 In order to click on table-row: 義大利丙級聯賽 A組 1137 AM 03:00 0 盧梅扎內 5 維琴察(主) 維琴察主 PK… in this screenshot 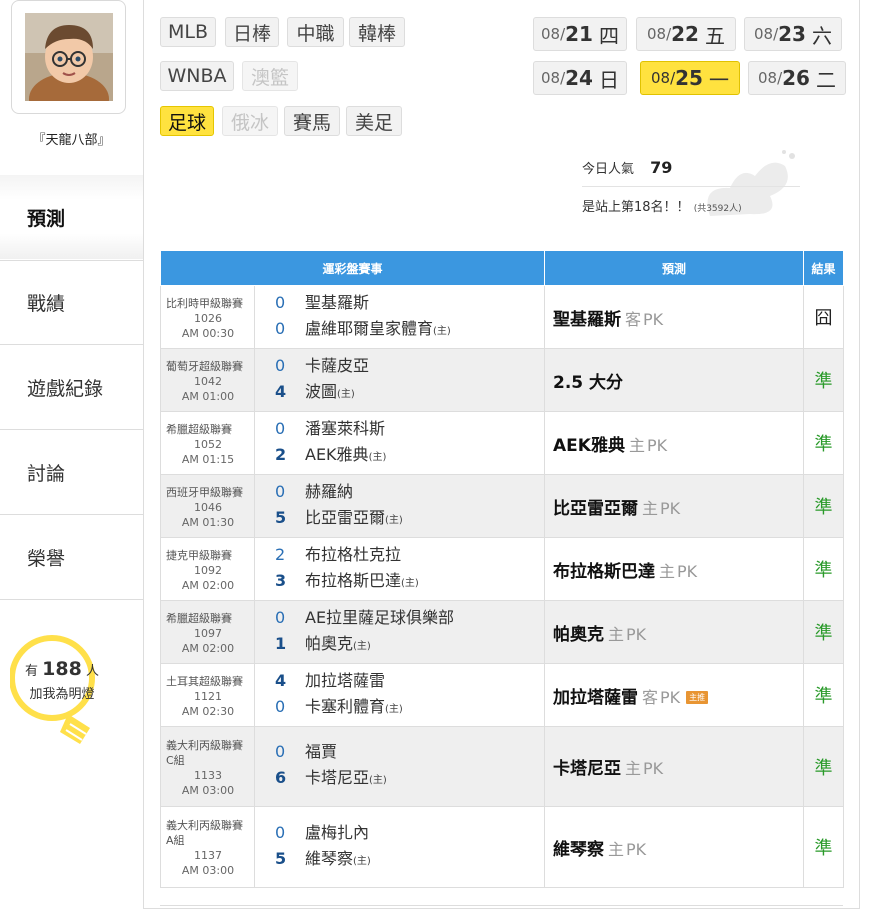, I will do `click(502, 847)`.